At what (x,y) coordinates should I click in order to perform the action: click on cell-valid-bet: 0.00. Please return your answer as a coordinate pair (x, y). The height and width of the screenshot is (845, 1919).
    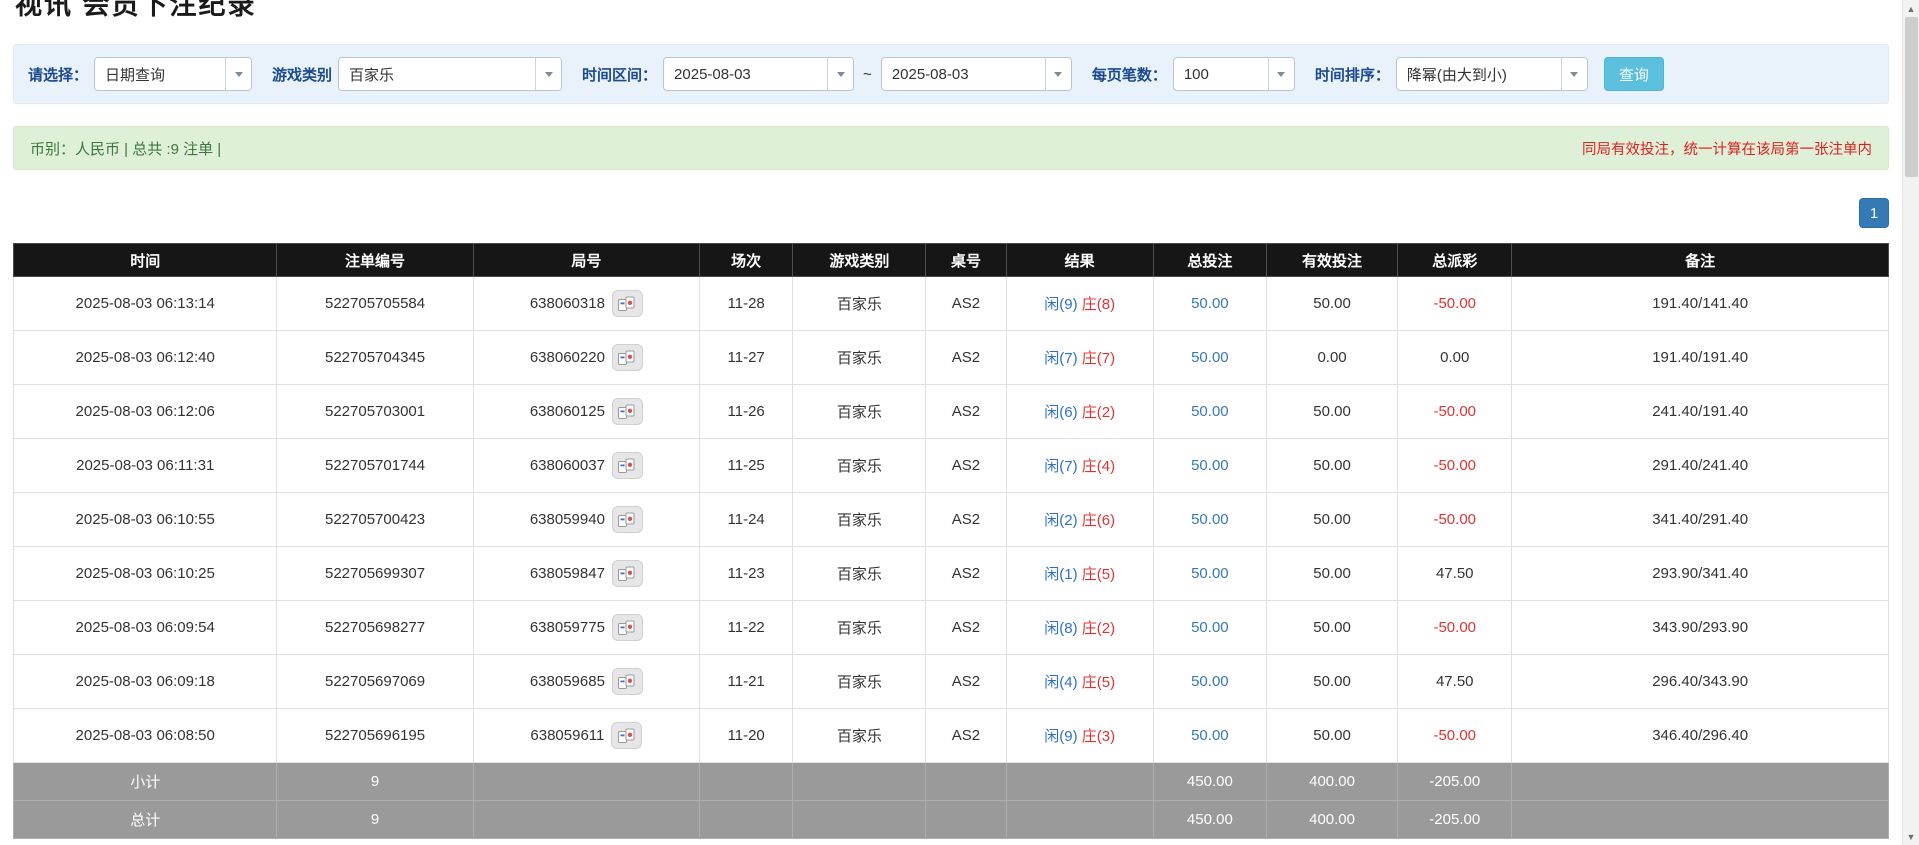
    Looking at the image, I should click on (1332, 357).